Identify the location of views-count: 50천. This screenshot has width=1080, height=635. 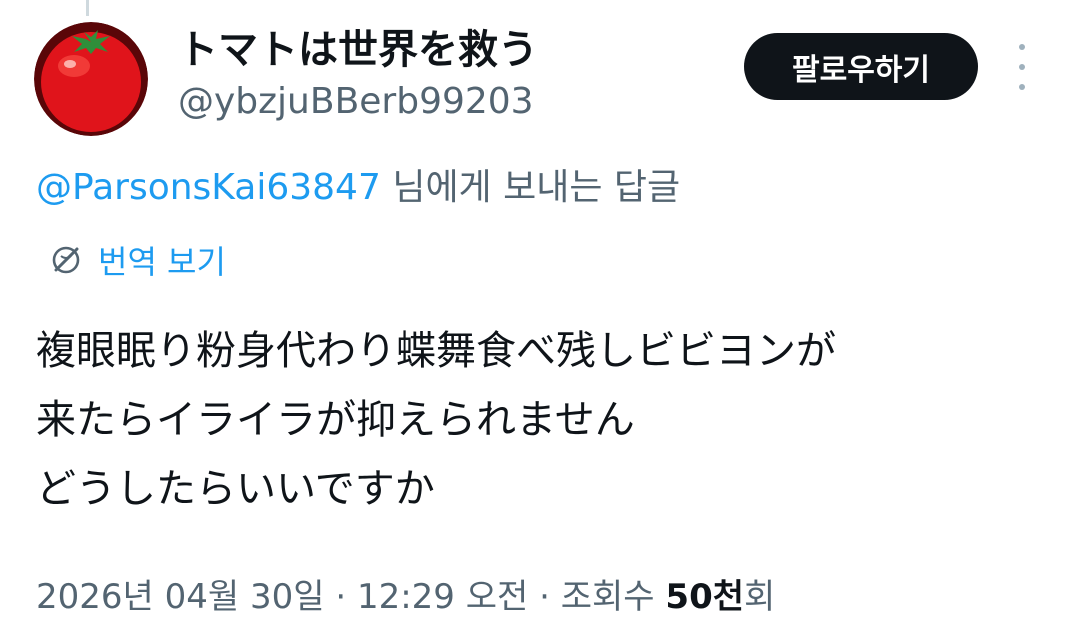
(705, 597).